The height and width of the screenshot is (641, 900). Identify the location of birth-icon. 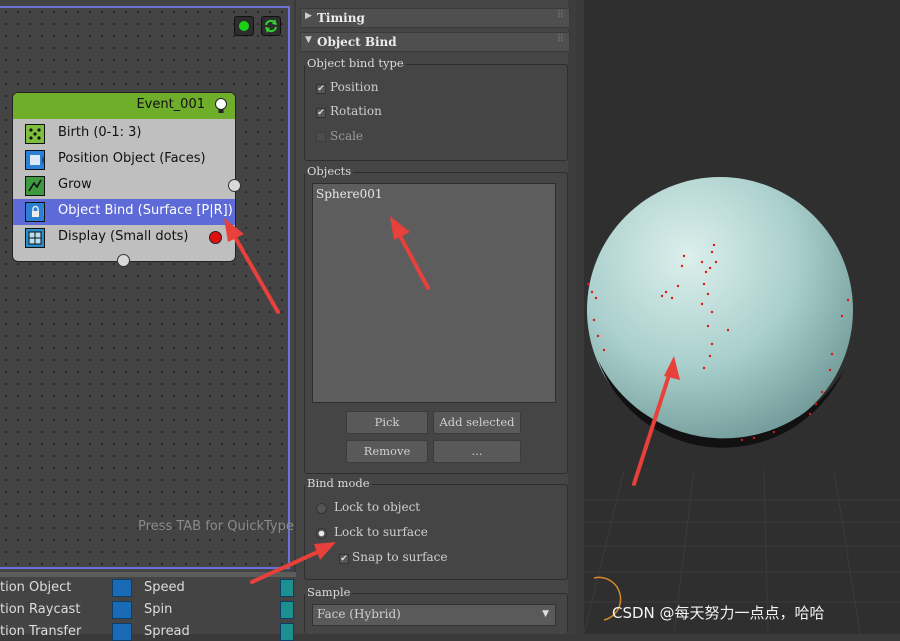
(35, 134).